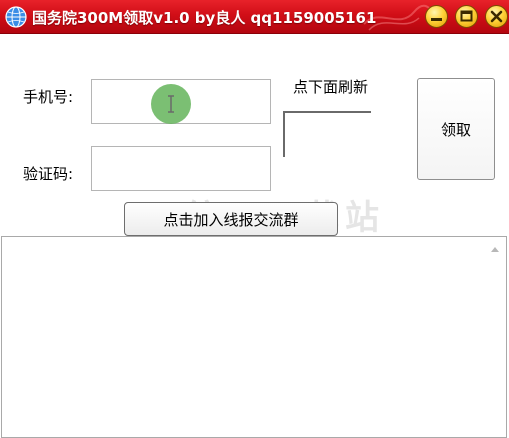  I want to click on title-bar: 国务院300M领取v1.0 by良人 qq1159005161, so click(254, 17).